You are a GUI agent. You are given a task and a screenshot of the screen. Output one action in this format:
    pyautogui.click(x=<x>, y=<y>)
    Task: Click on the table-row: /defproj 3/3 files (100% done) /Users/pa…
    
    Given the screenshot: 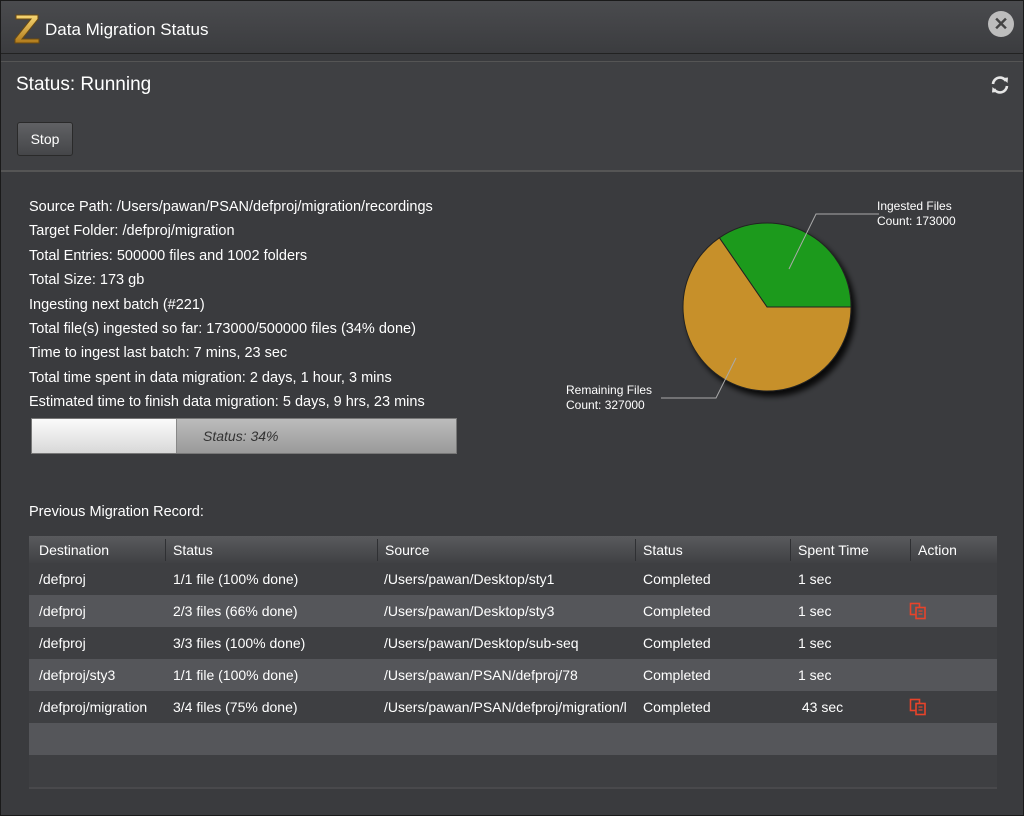 What is the action you would take?
    pyautogui.click(x=513, y=643)
    